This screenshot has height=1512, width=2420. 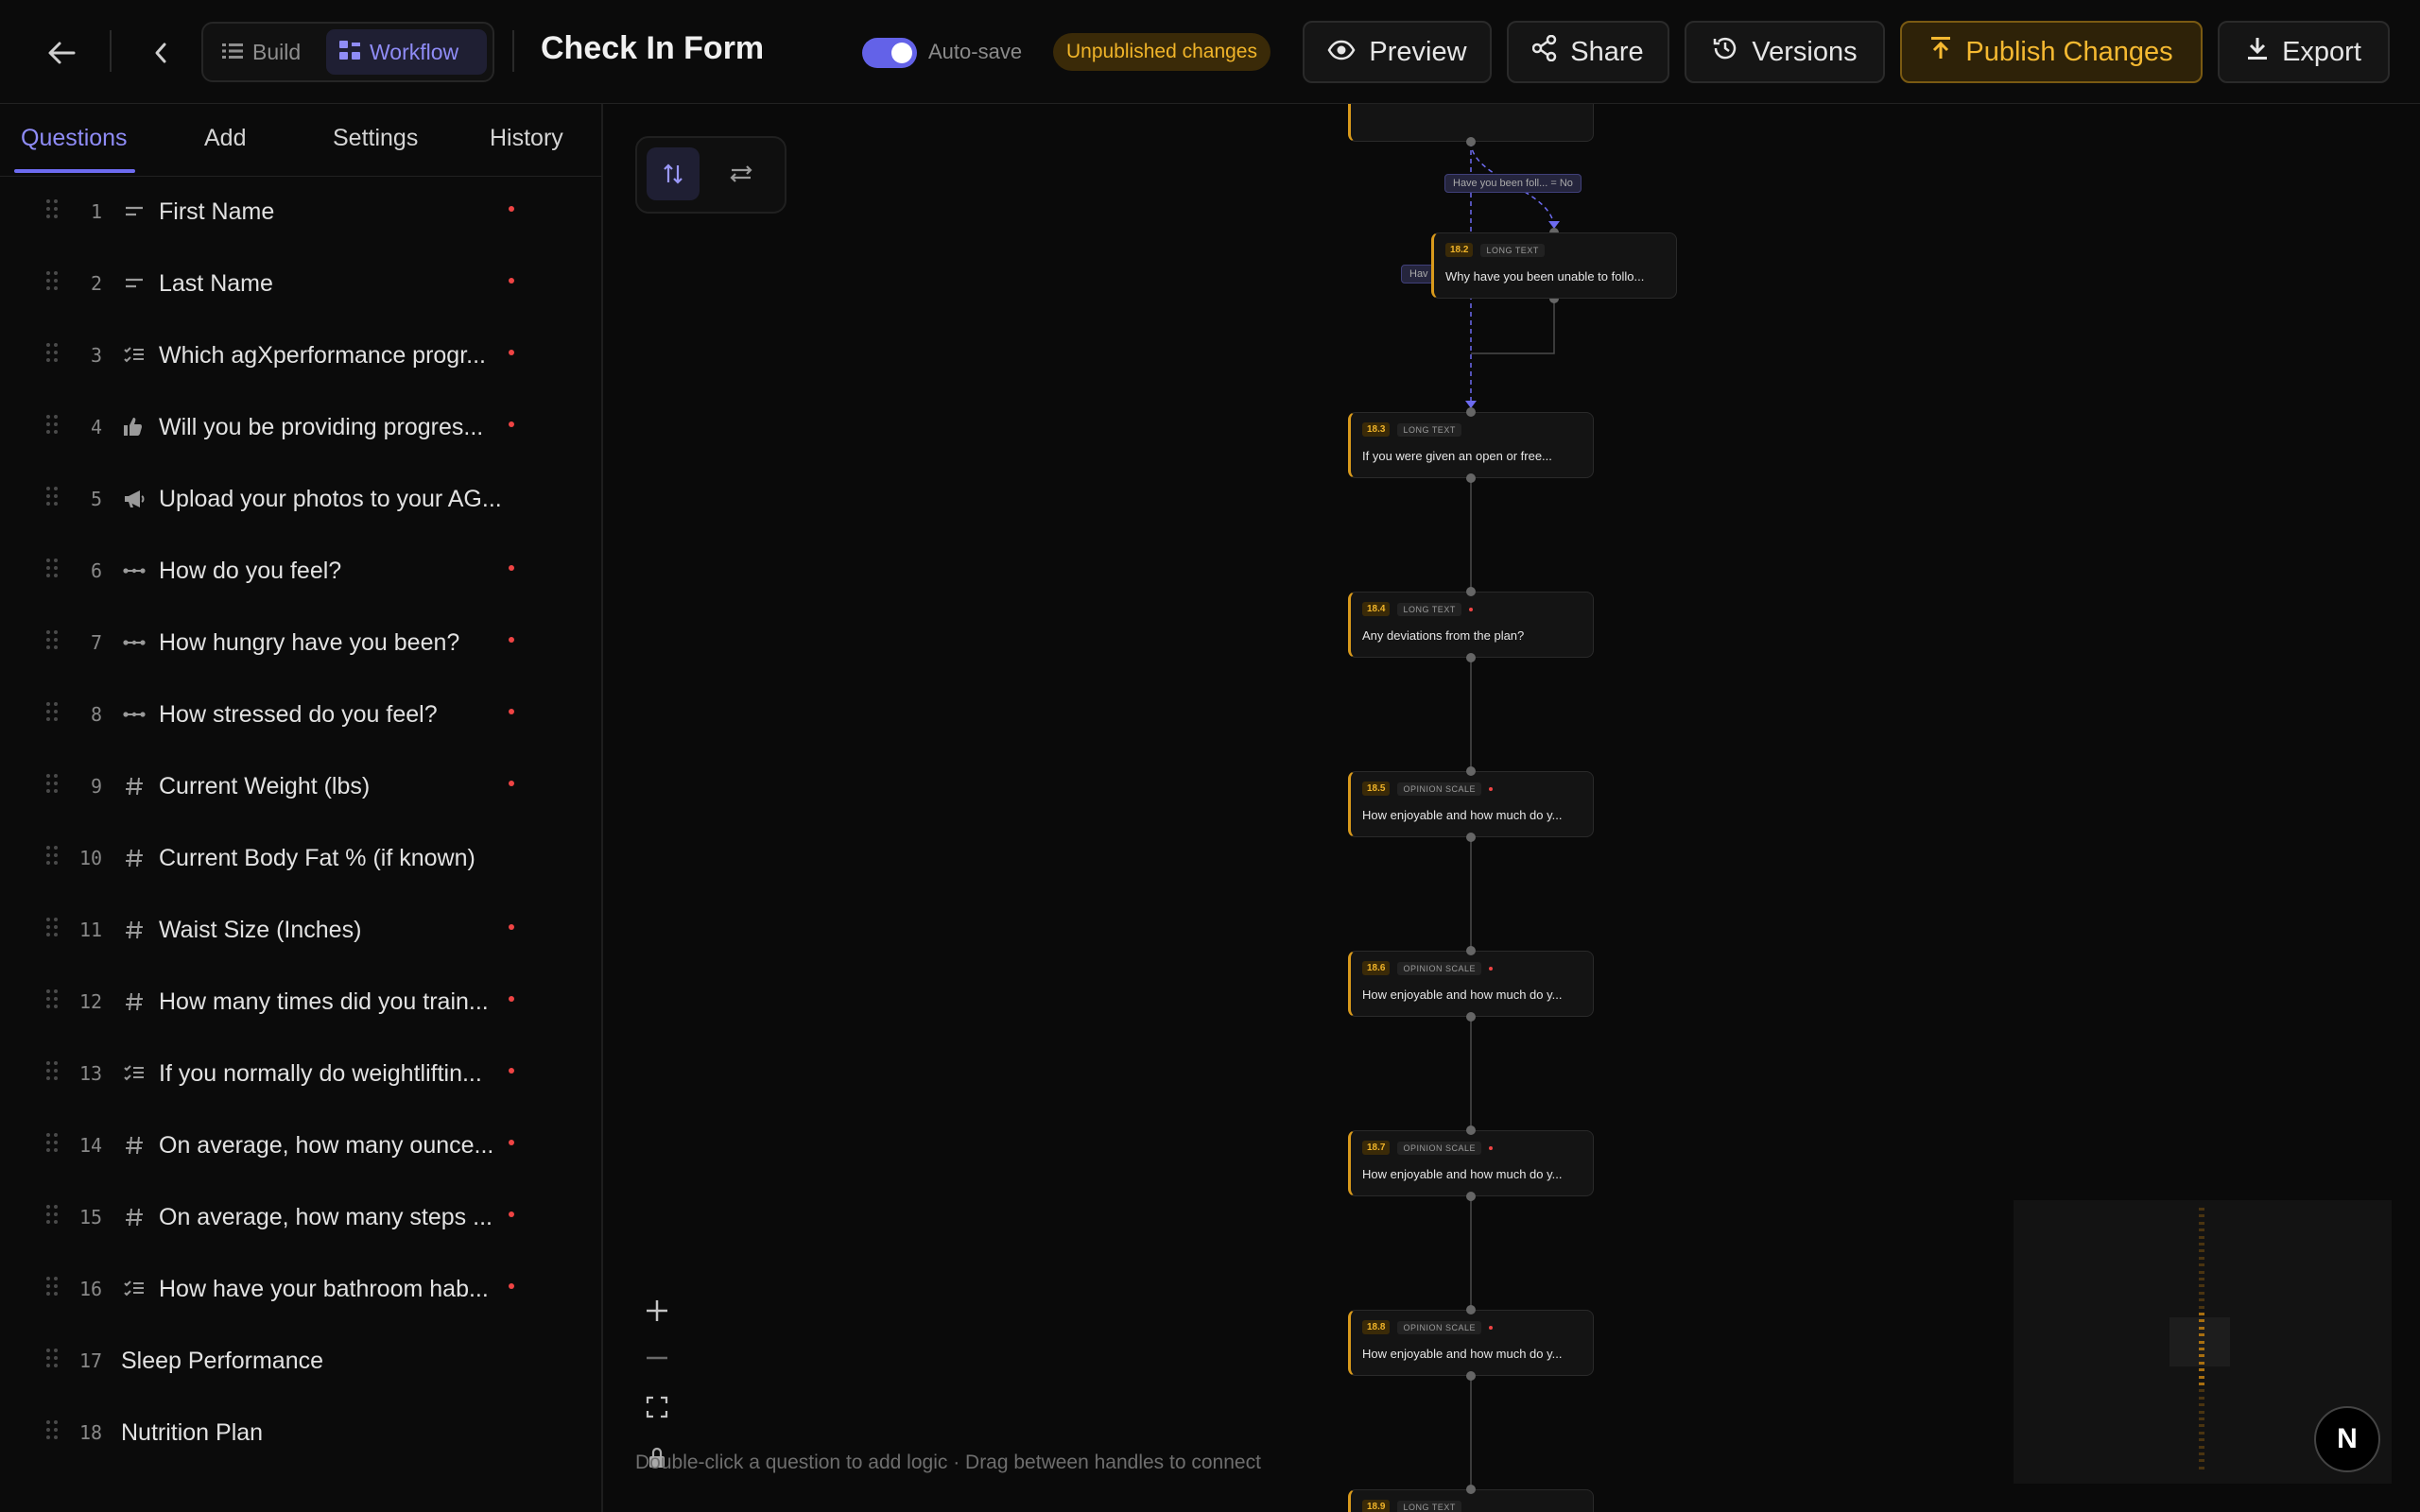 I want to click on publish-label: Publish Changes, so click(x=2069, y=51).